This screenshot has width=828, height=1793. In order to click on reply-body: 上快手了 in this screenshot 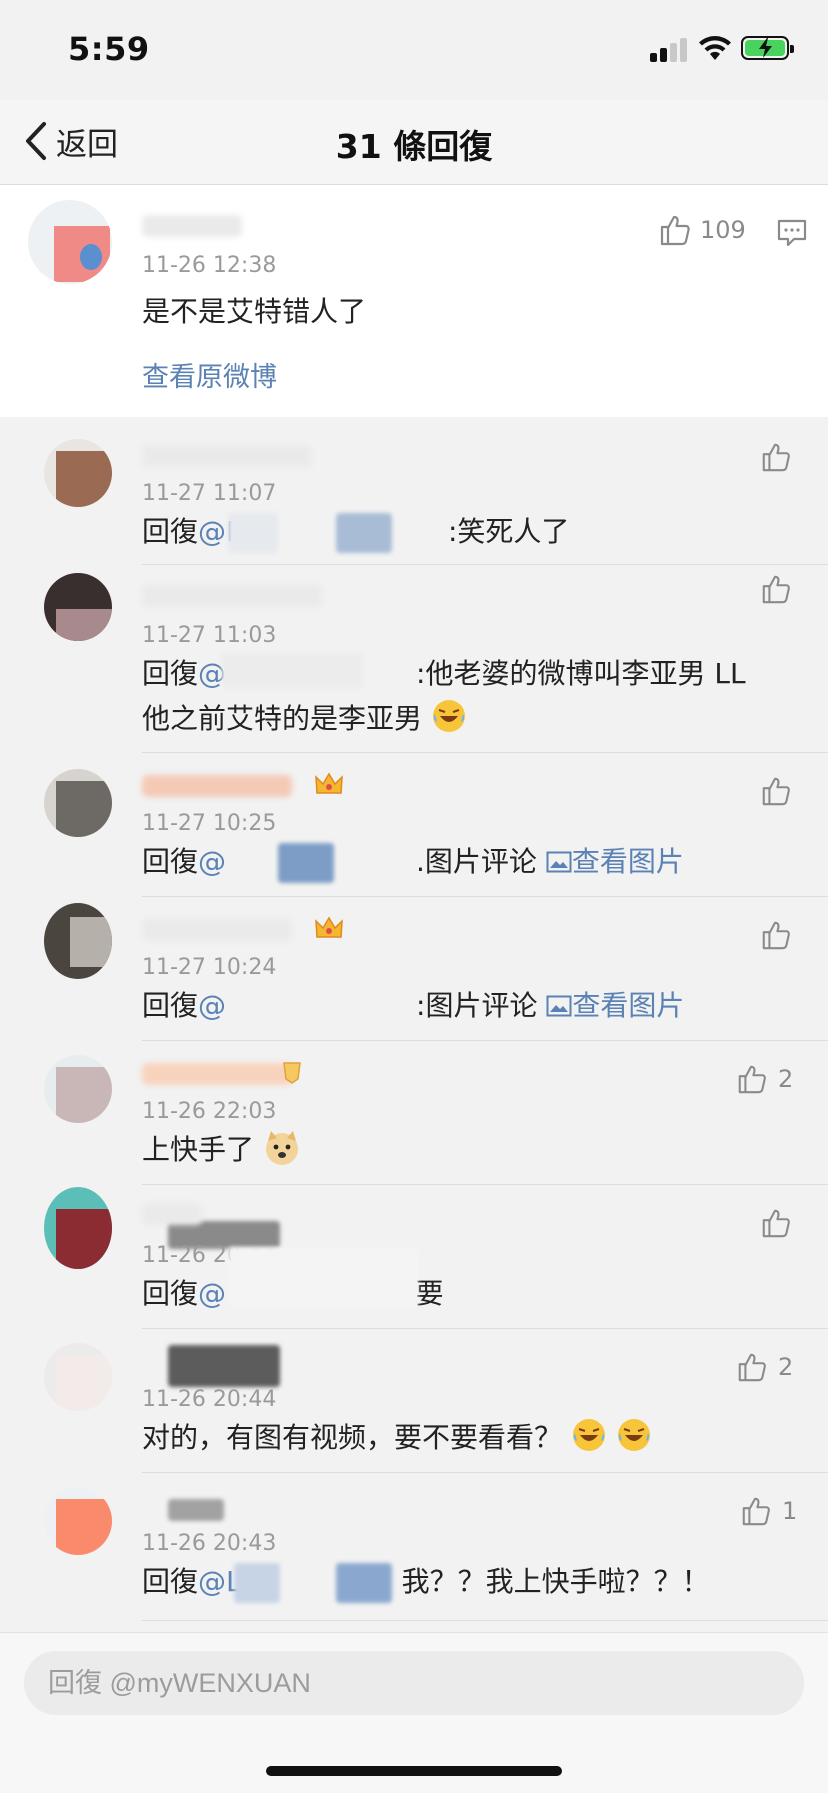, I will do `click(198, 1149)`.